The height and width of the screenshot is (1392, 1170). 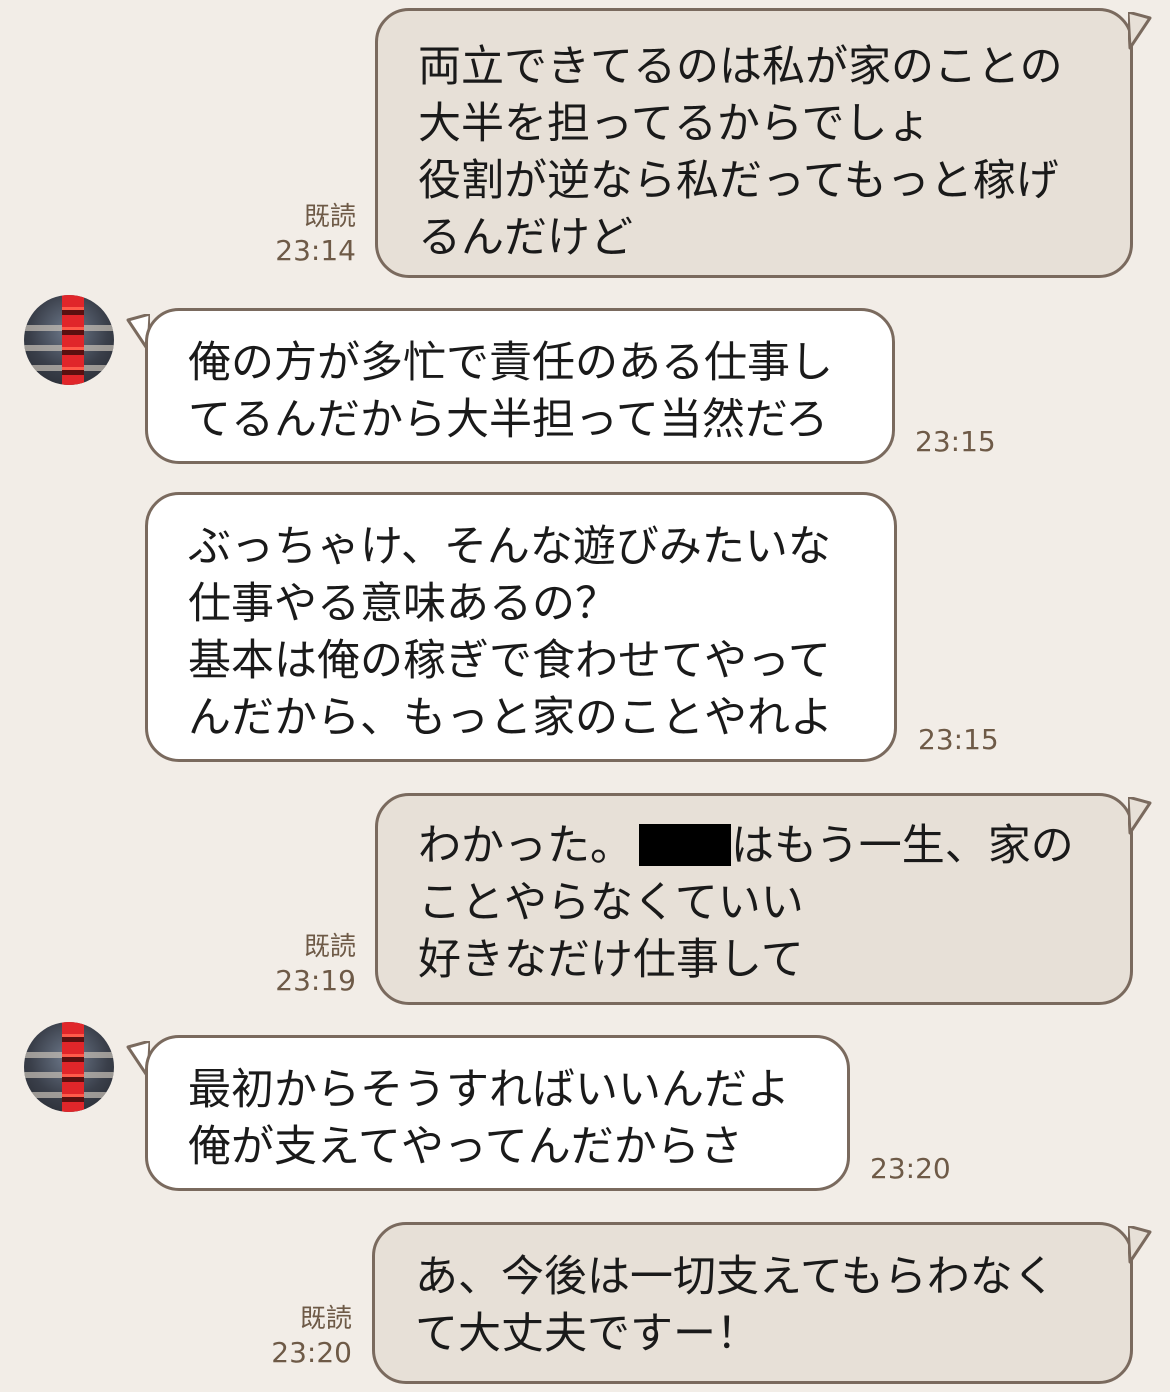 I want to click on message-meta: 23:20, so click(x=915, y=1169).